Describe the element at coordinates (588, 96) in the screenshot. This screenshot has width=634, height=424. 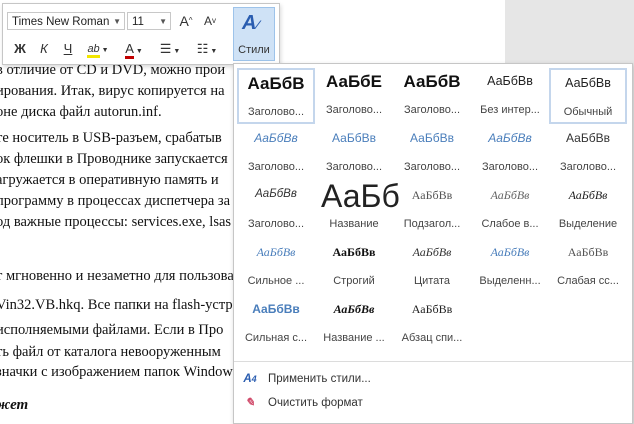
I see `style-item-selected: АаБбВв Обычный` at that location.